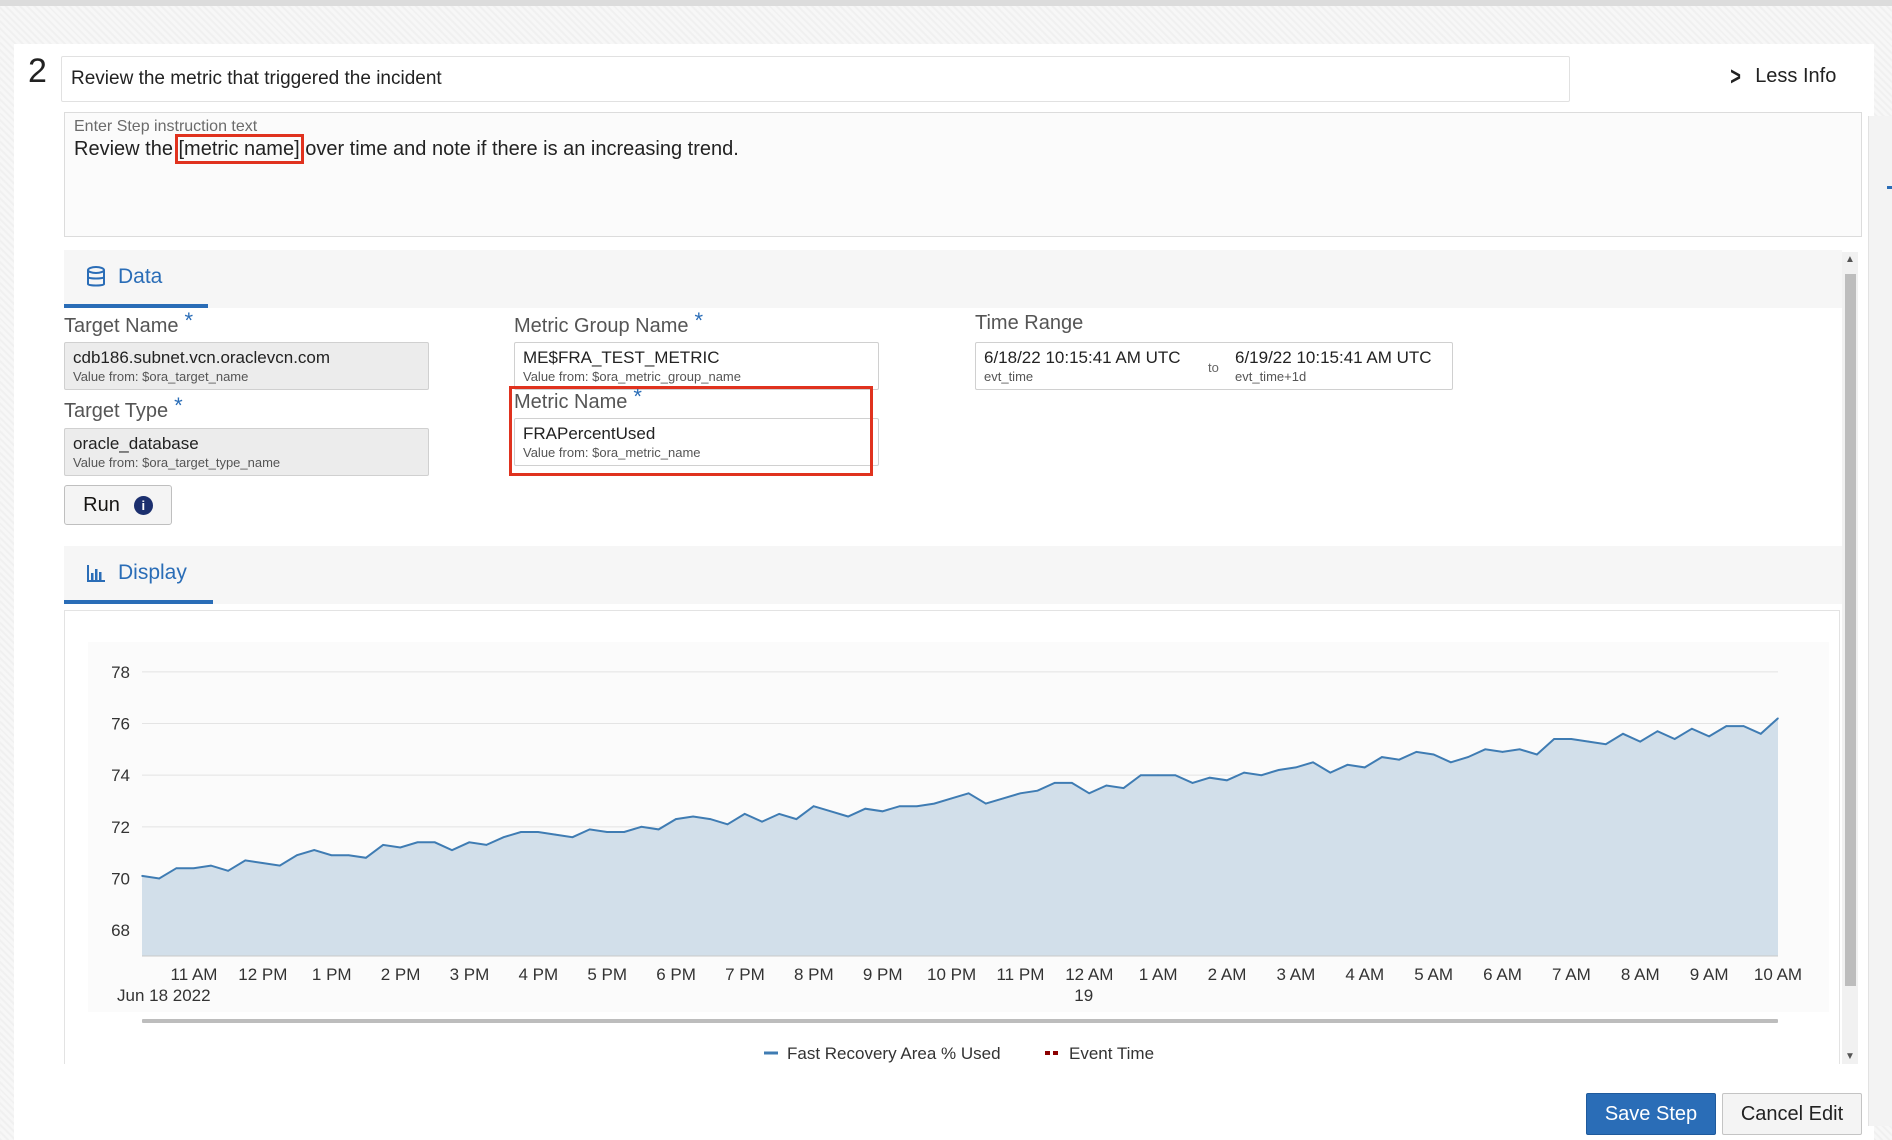  Describe the element at coordinates (120, 930) in the screenshot. I see `y-tick-label: 68` at that location.